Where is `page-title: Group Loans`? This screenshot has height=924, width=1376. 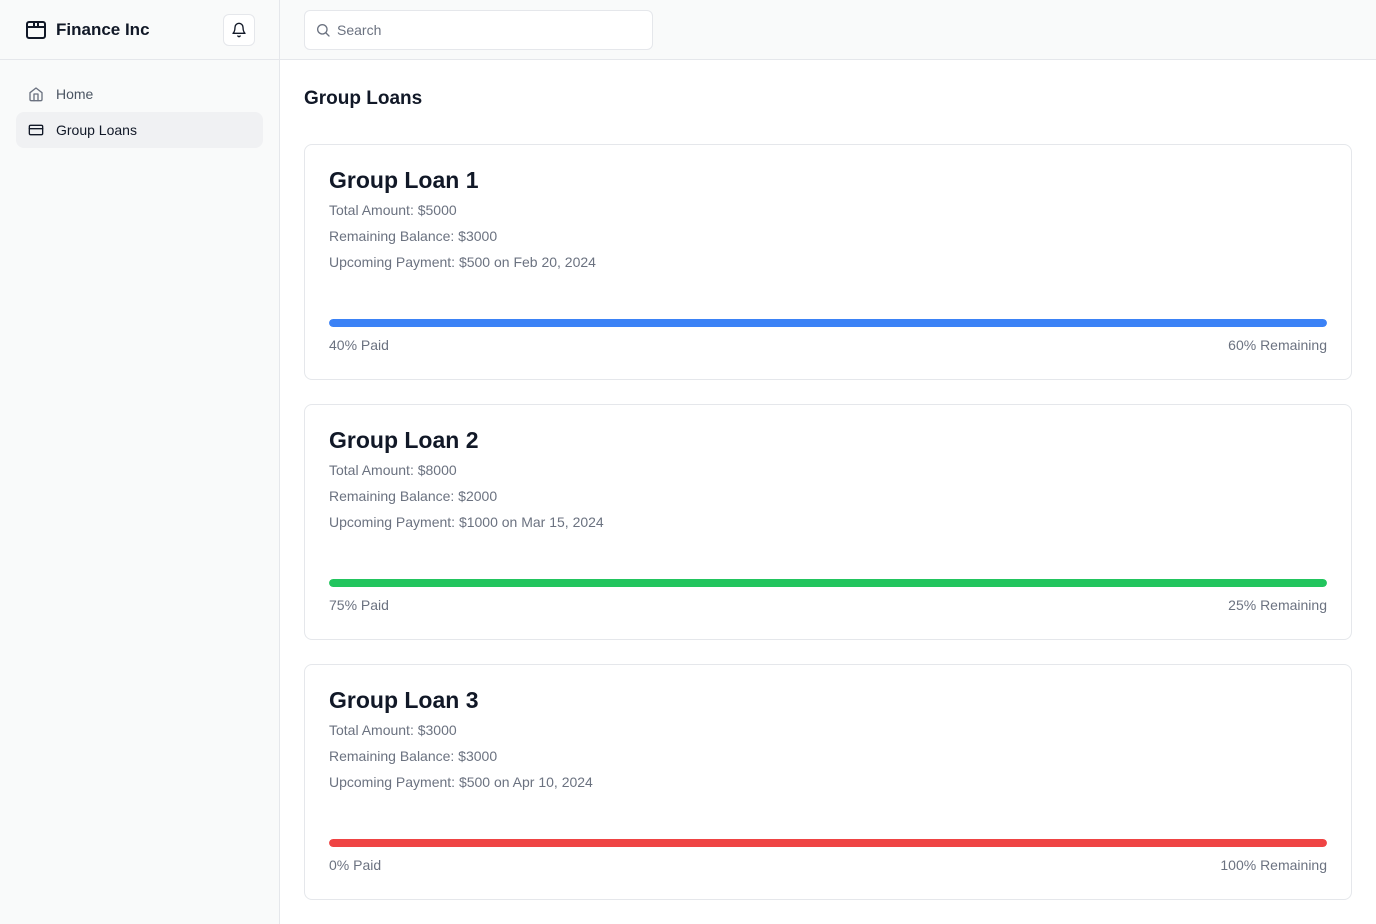
page-title: Group Loans is located at coordinates (363, 98).